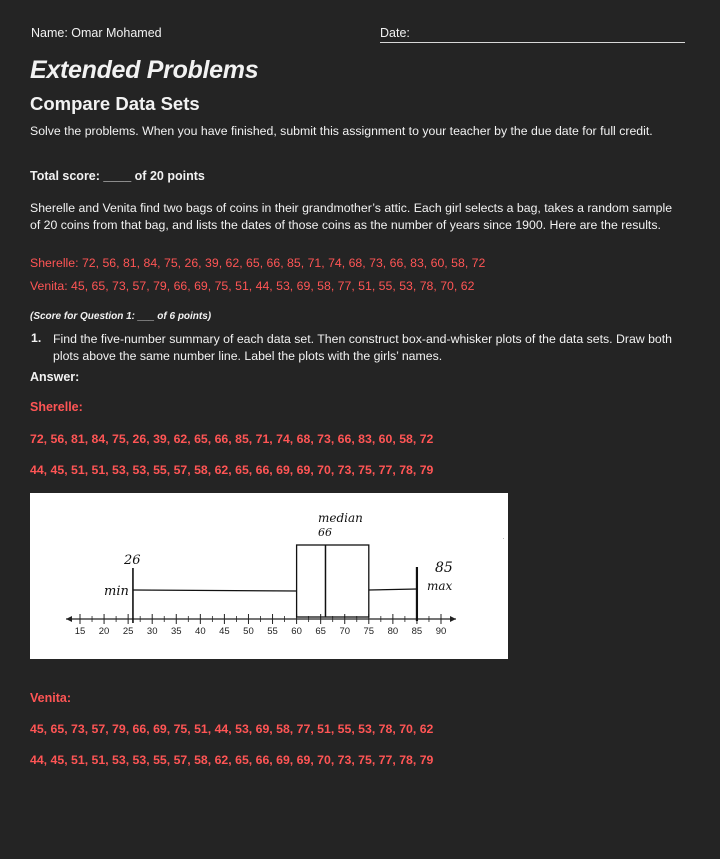  What do you see at coordinates (296, 631) in the screenshot?
I see `axis-tick-label: 60` at bounding box center [296, 631].